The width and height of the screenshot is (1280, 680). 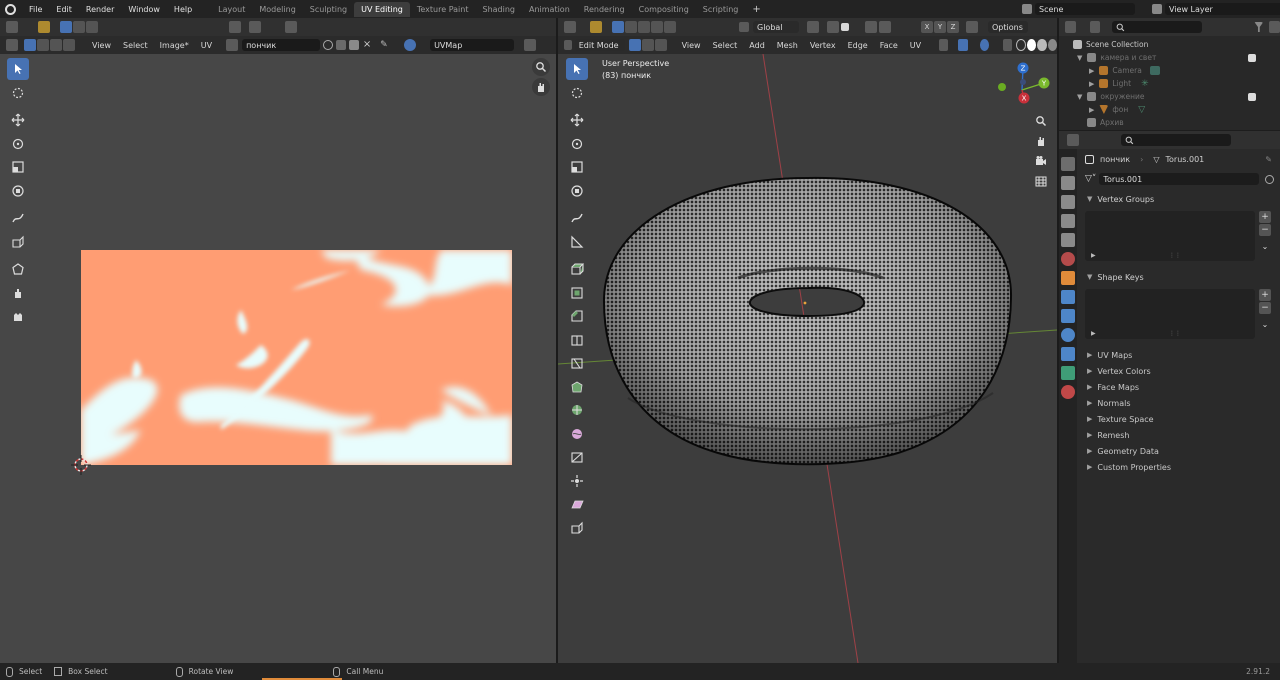 I want to click on uv-edge-mode-button, so click(x=43, y=45).